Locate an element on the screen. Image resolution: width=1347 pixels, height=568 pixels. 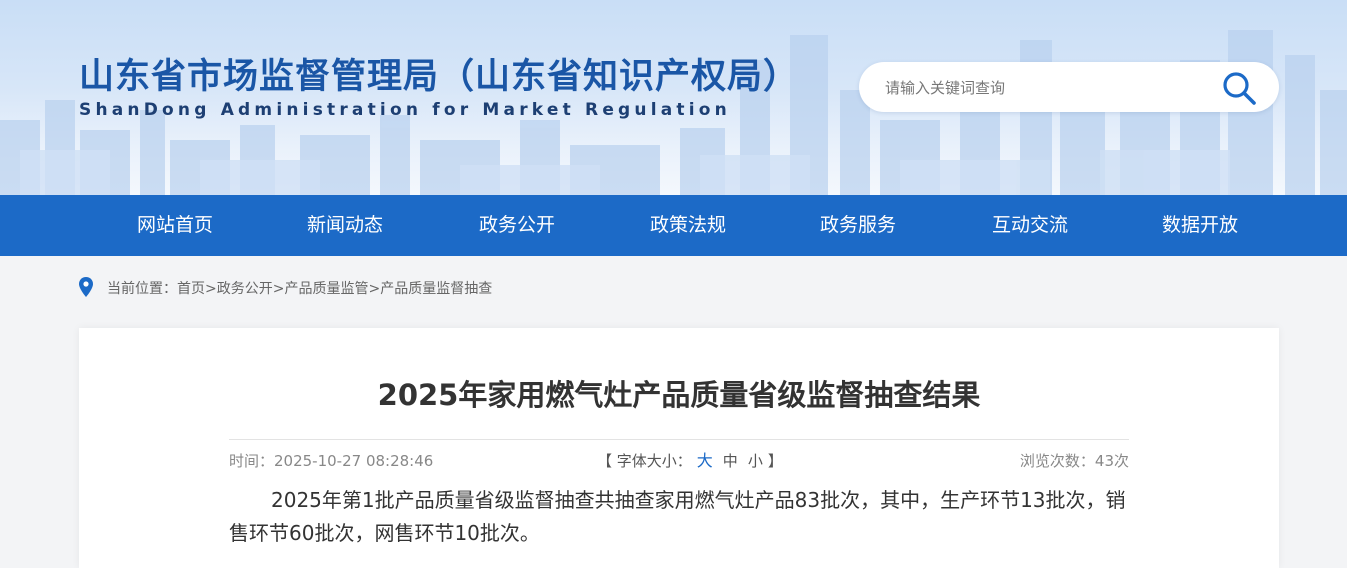
nav-item-news: 新闻动态 is located at coordinates (345, 225).